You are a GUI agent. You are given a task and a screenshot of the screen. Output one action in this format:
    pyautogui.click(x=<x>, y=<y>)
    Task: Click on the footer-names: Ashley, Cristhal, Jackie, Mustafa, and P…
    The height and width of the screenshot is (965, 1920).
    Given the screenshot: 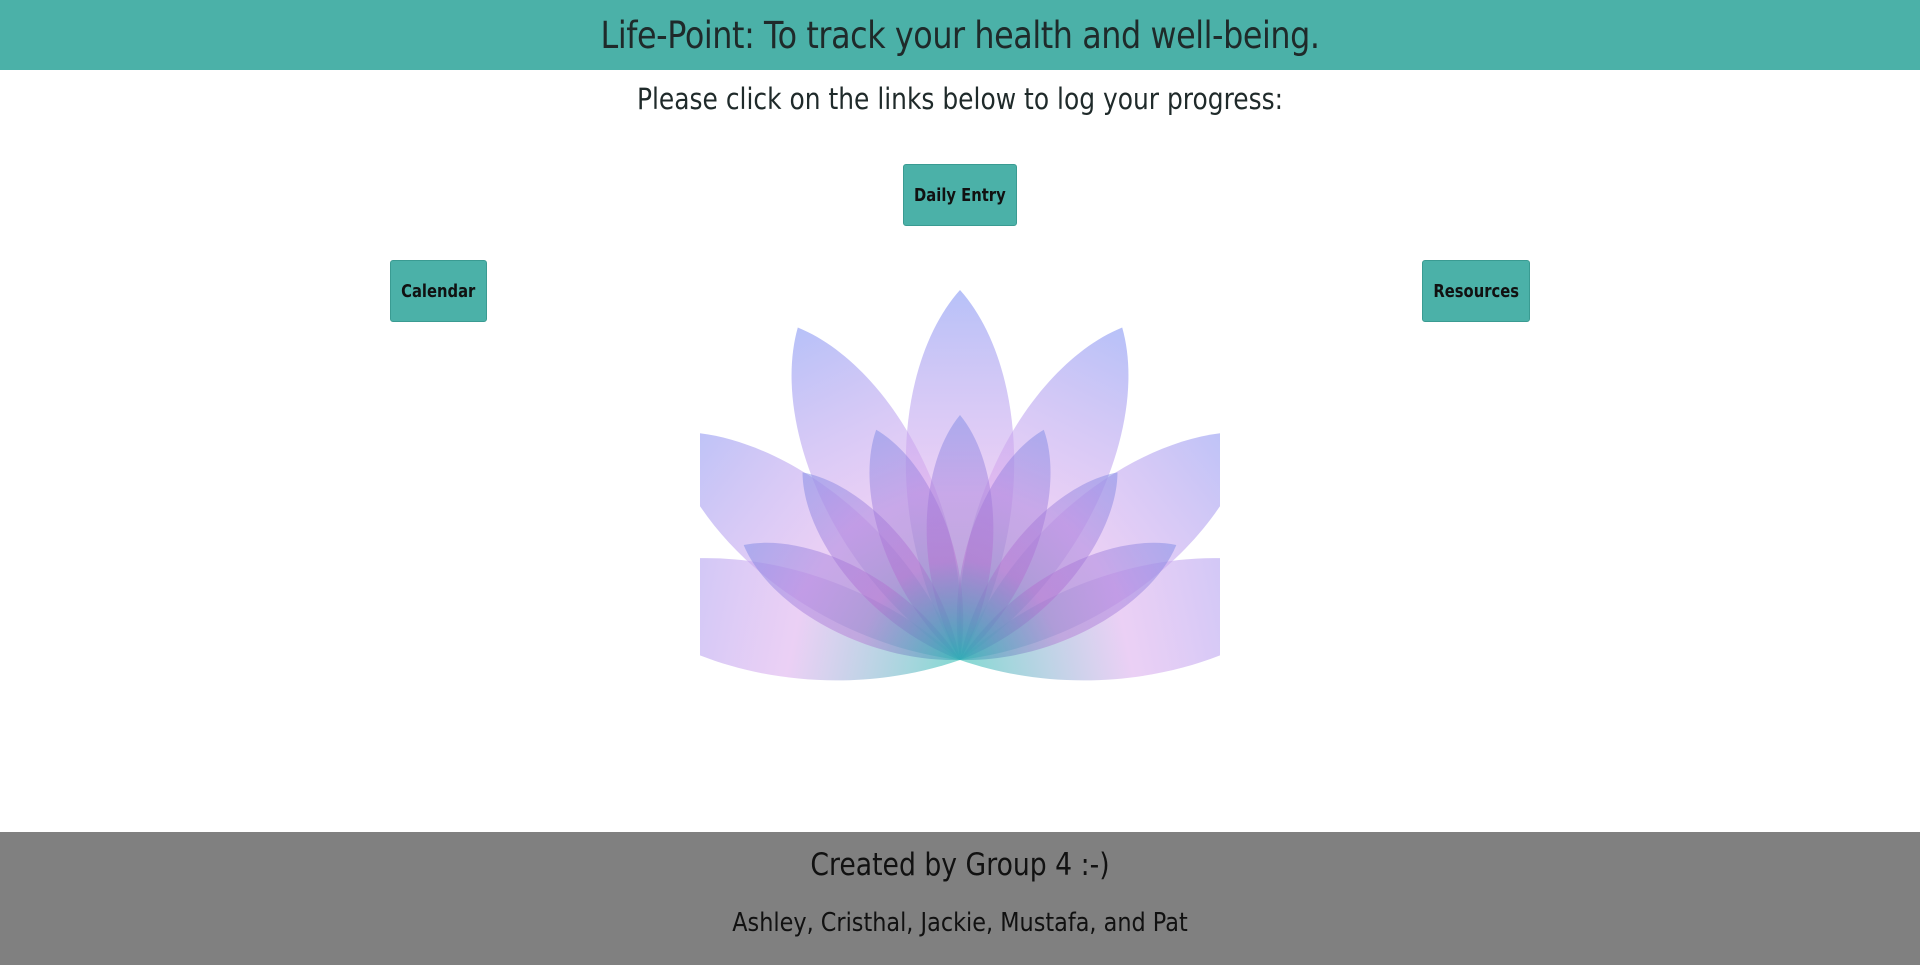 What is the action you would take?
    pyautogui.click(x=960, y=923)
    